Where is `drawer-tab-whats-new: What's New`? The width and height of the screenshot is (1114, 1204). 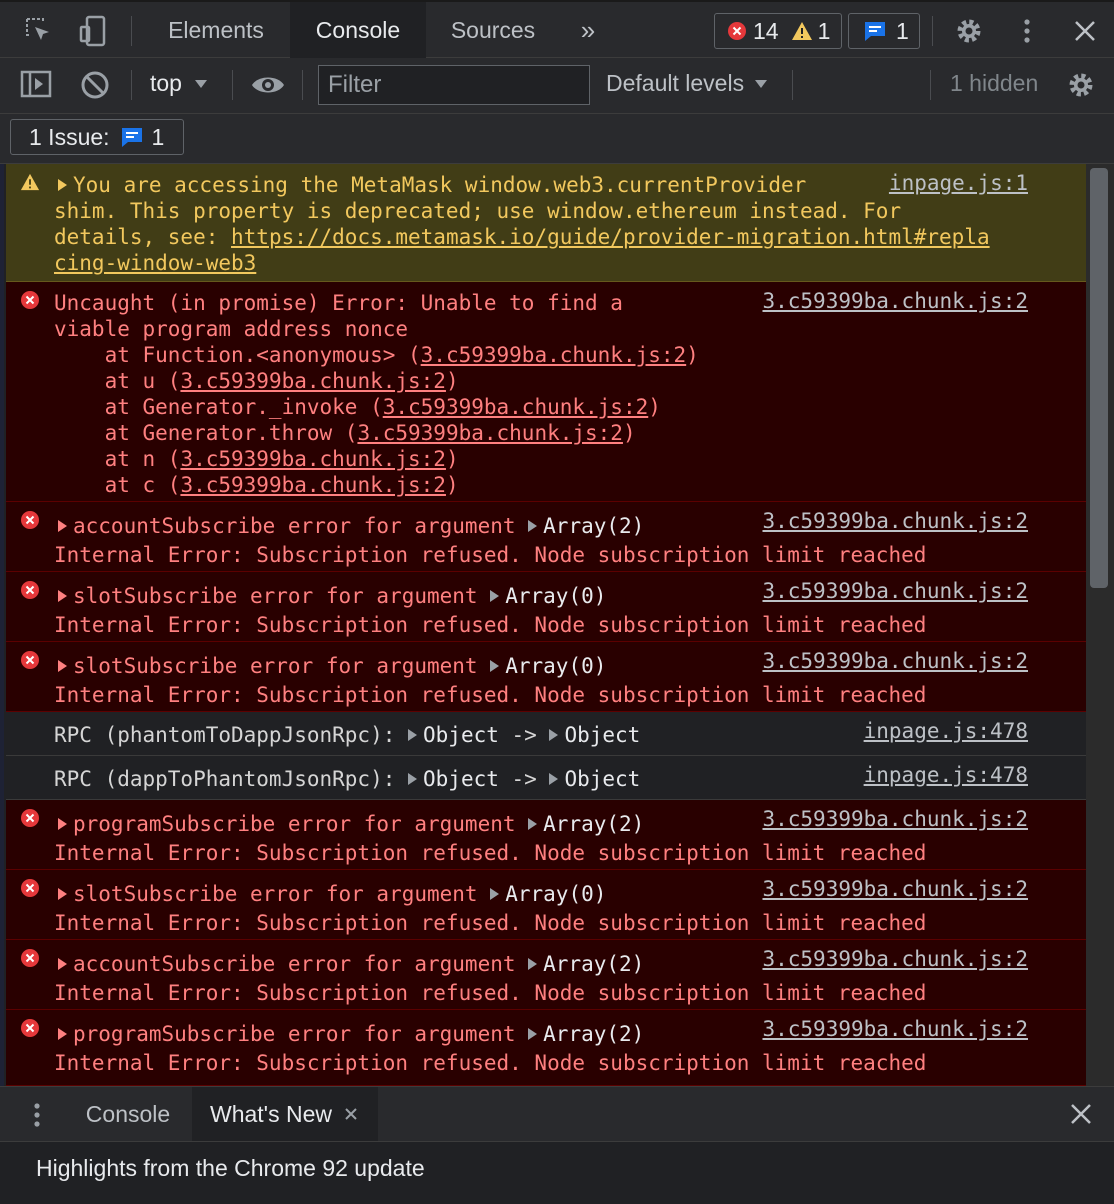 drawer-tab-whats-new: What's New is located at coordinates (285, 1114).